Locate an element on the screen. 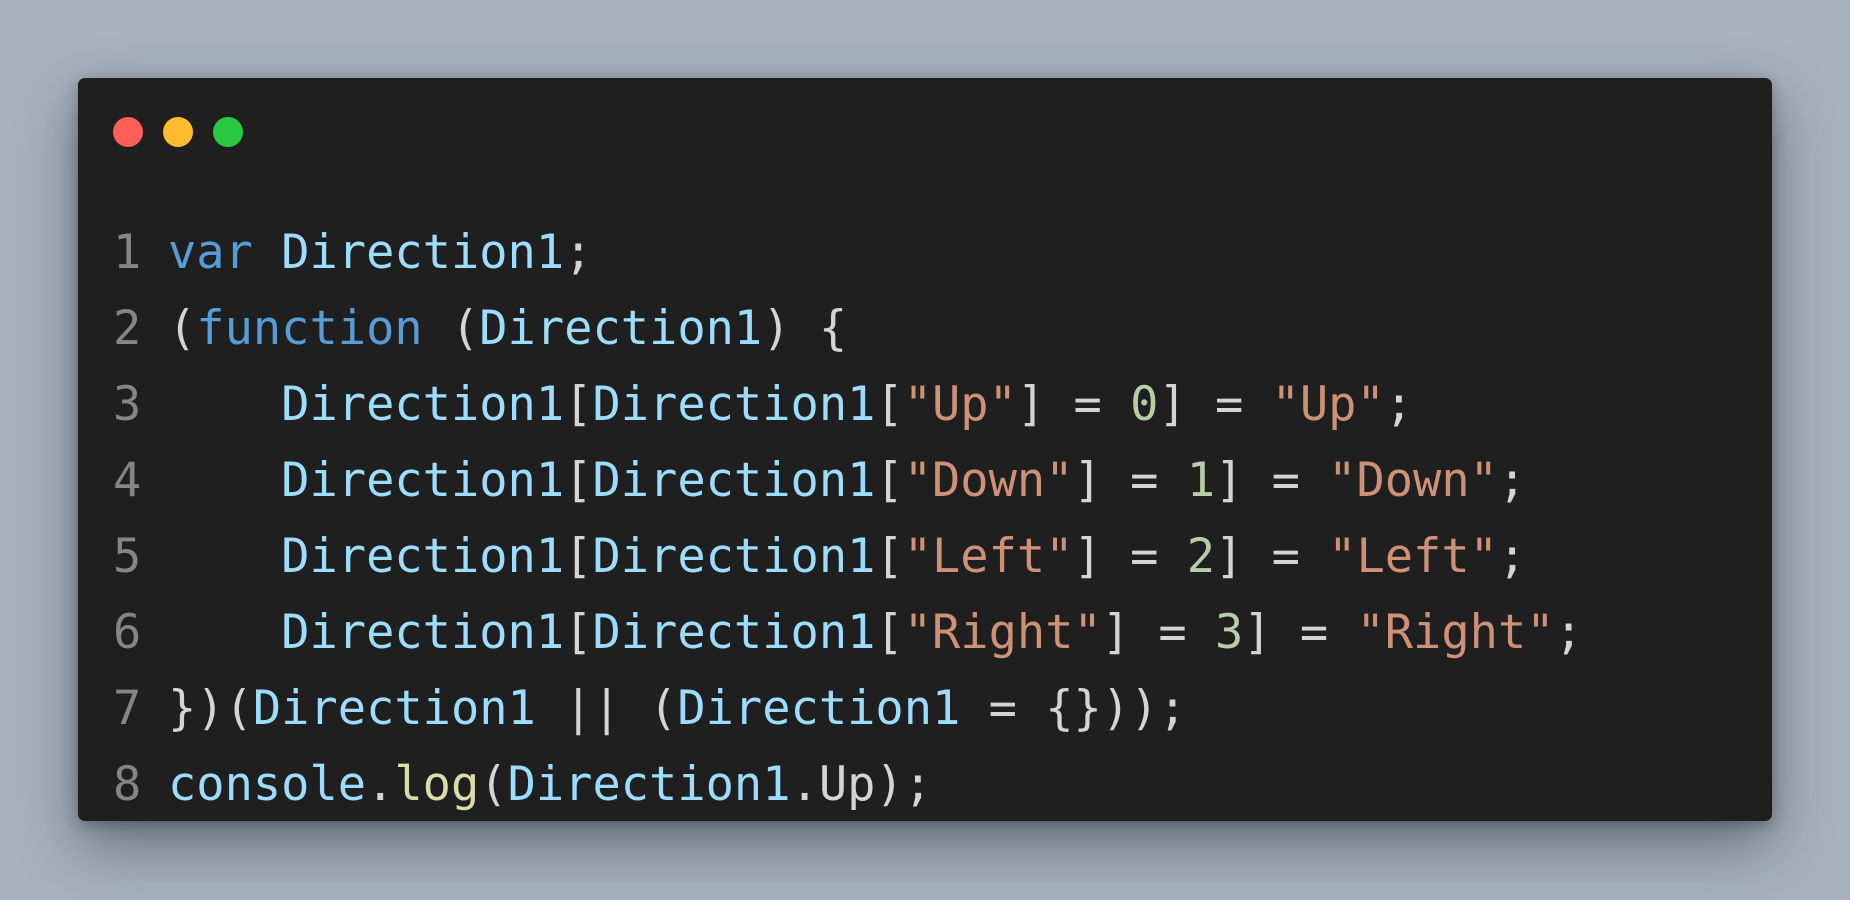  line-code: console.log(Direction1.Up); is located at coordinates (955, 785).